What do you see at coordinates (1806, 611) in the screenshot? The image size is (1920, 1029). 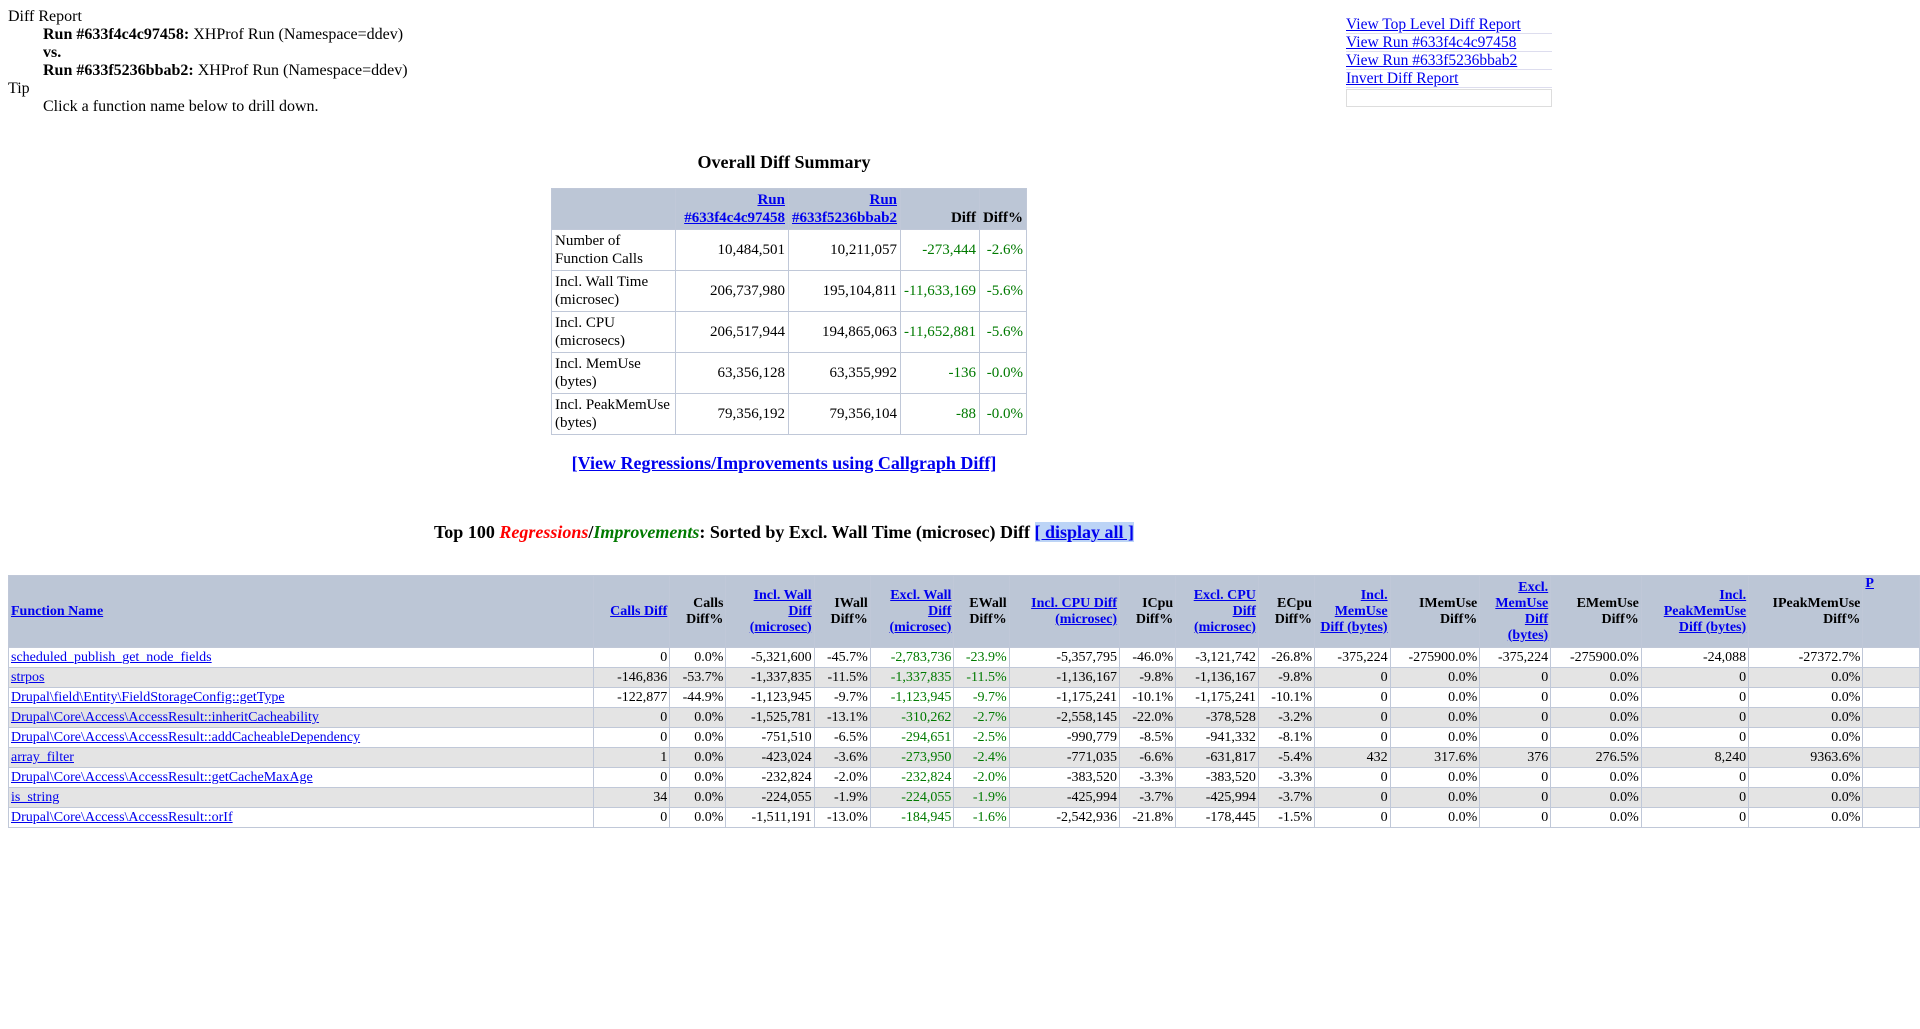 I see `column-header: IPeakMemUse Diff%` at bounding box center [1806, 611].